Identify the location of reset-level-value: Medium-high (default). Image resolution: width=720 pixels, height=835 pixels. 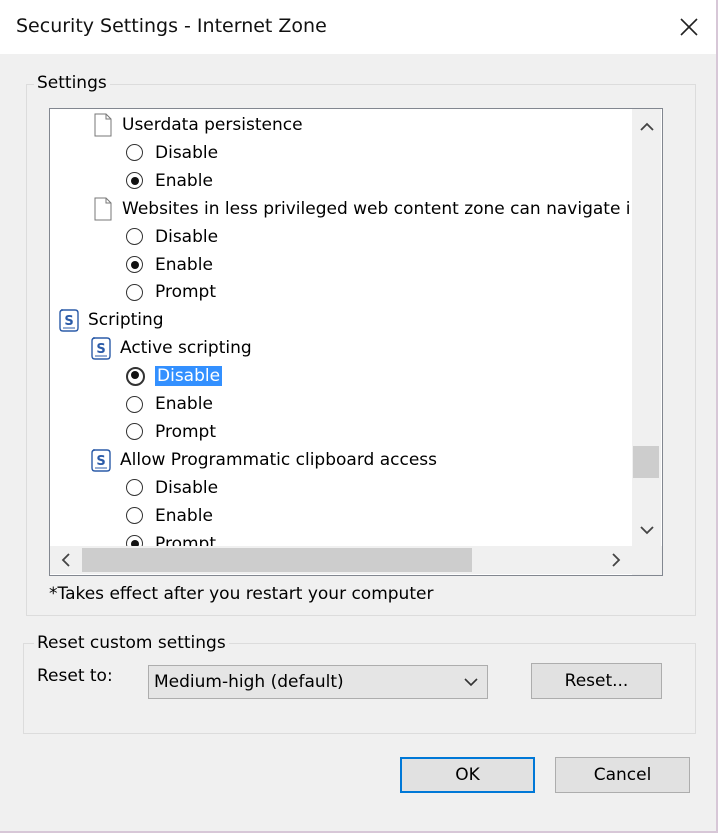
(249, 682).